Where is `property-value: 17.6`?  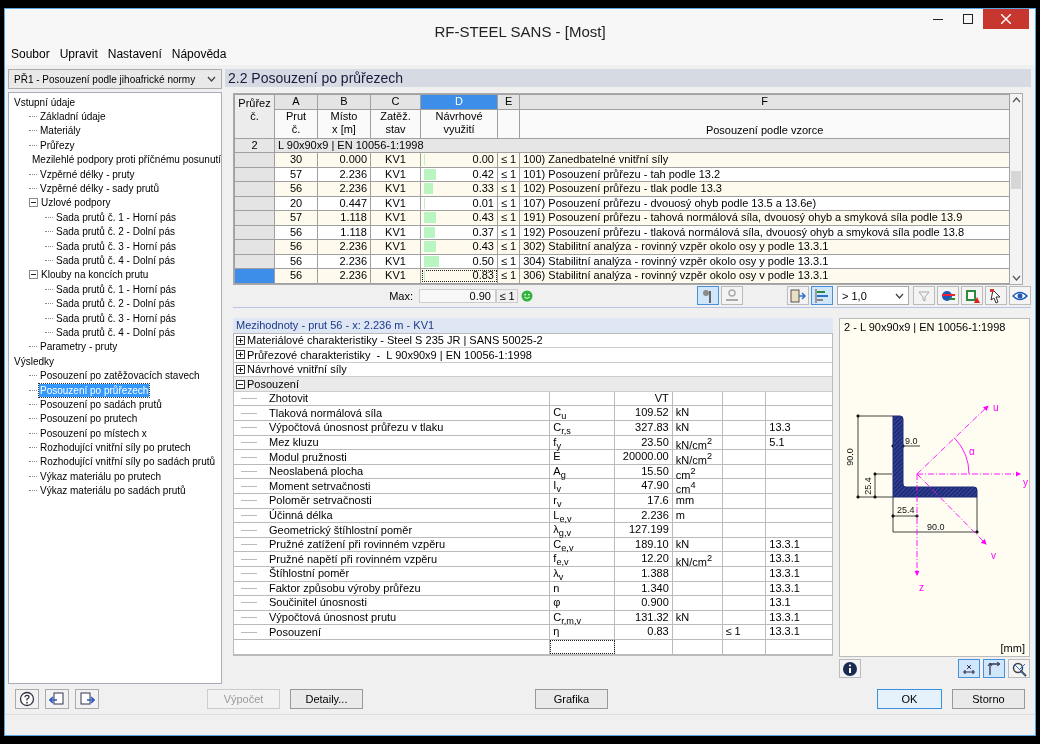
property-value: 17.6 is located at coordinates (658, 500).